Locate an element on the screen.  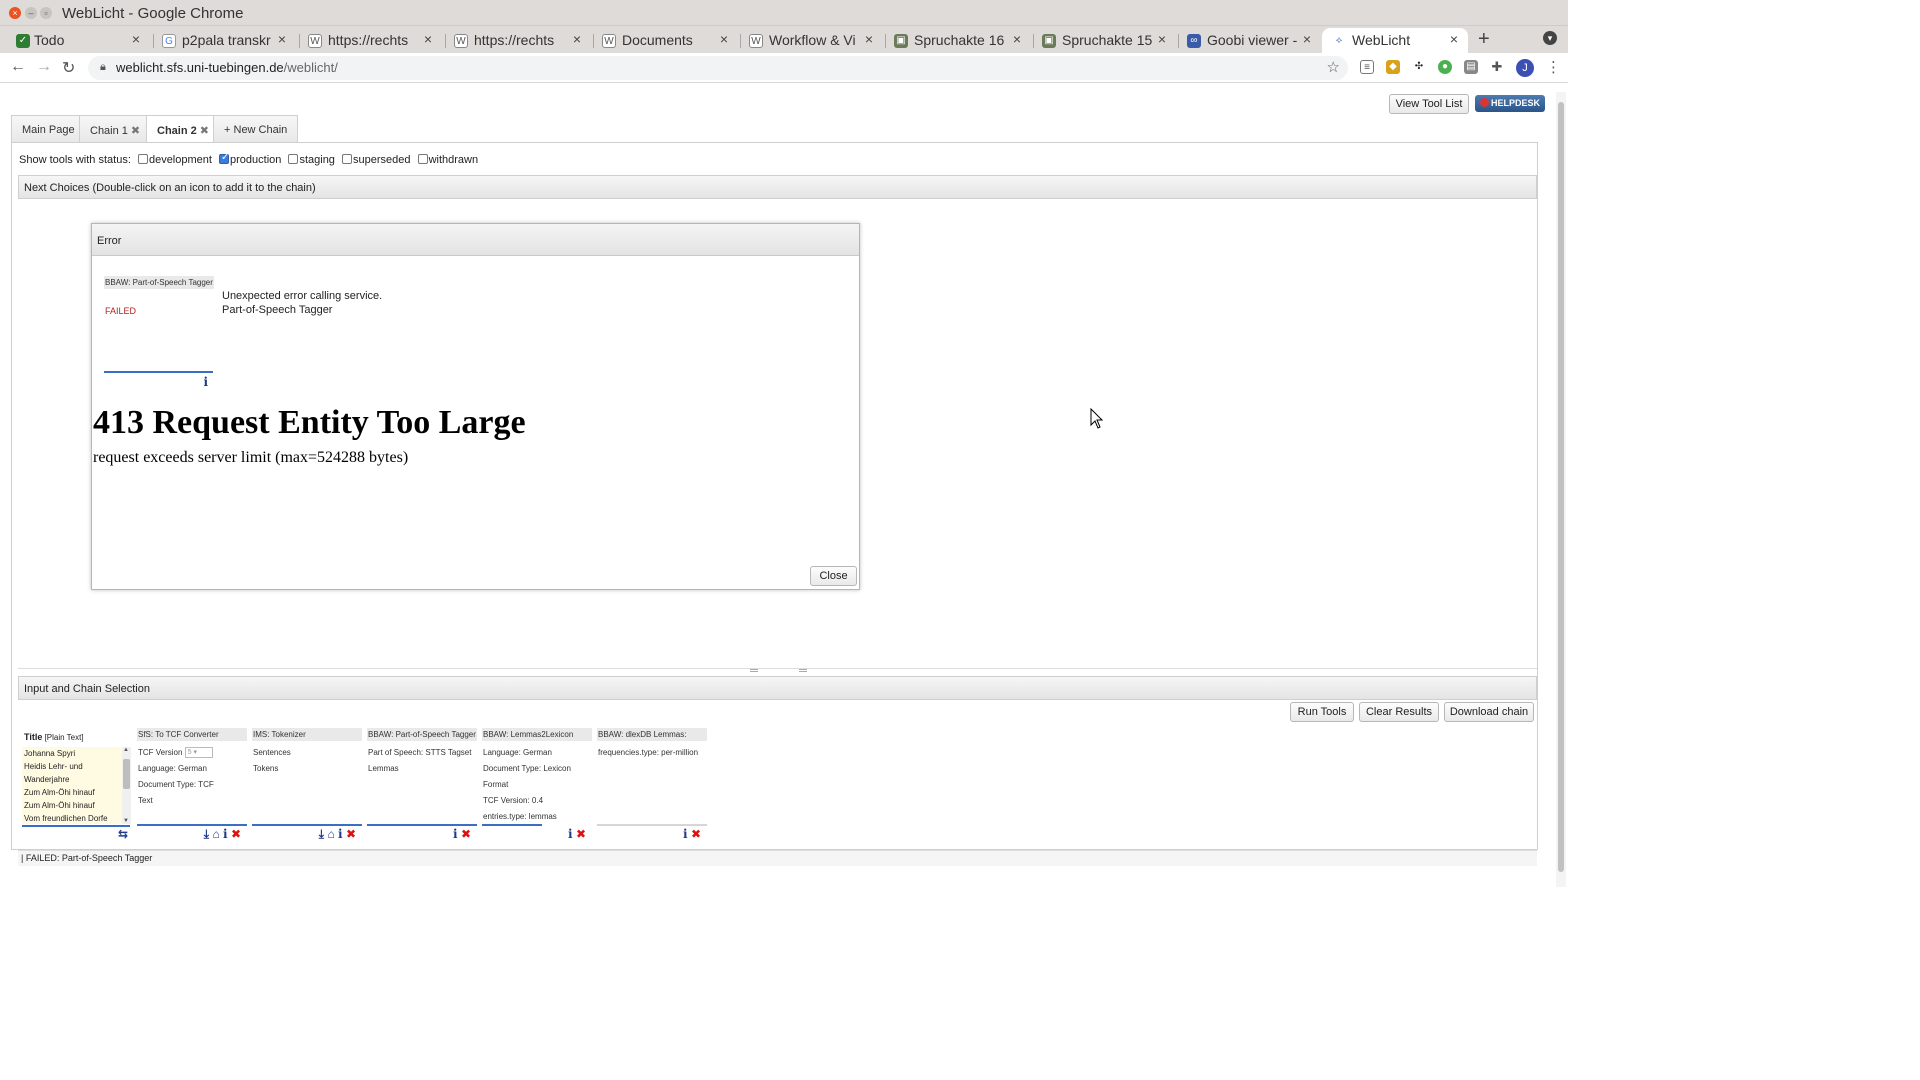
tab-chain-1: Chain 1 ✖ is located at coordinates (115, 128).